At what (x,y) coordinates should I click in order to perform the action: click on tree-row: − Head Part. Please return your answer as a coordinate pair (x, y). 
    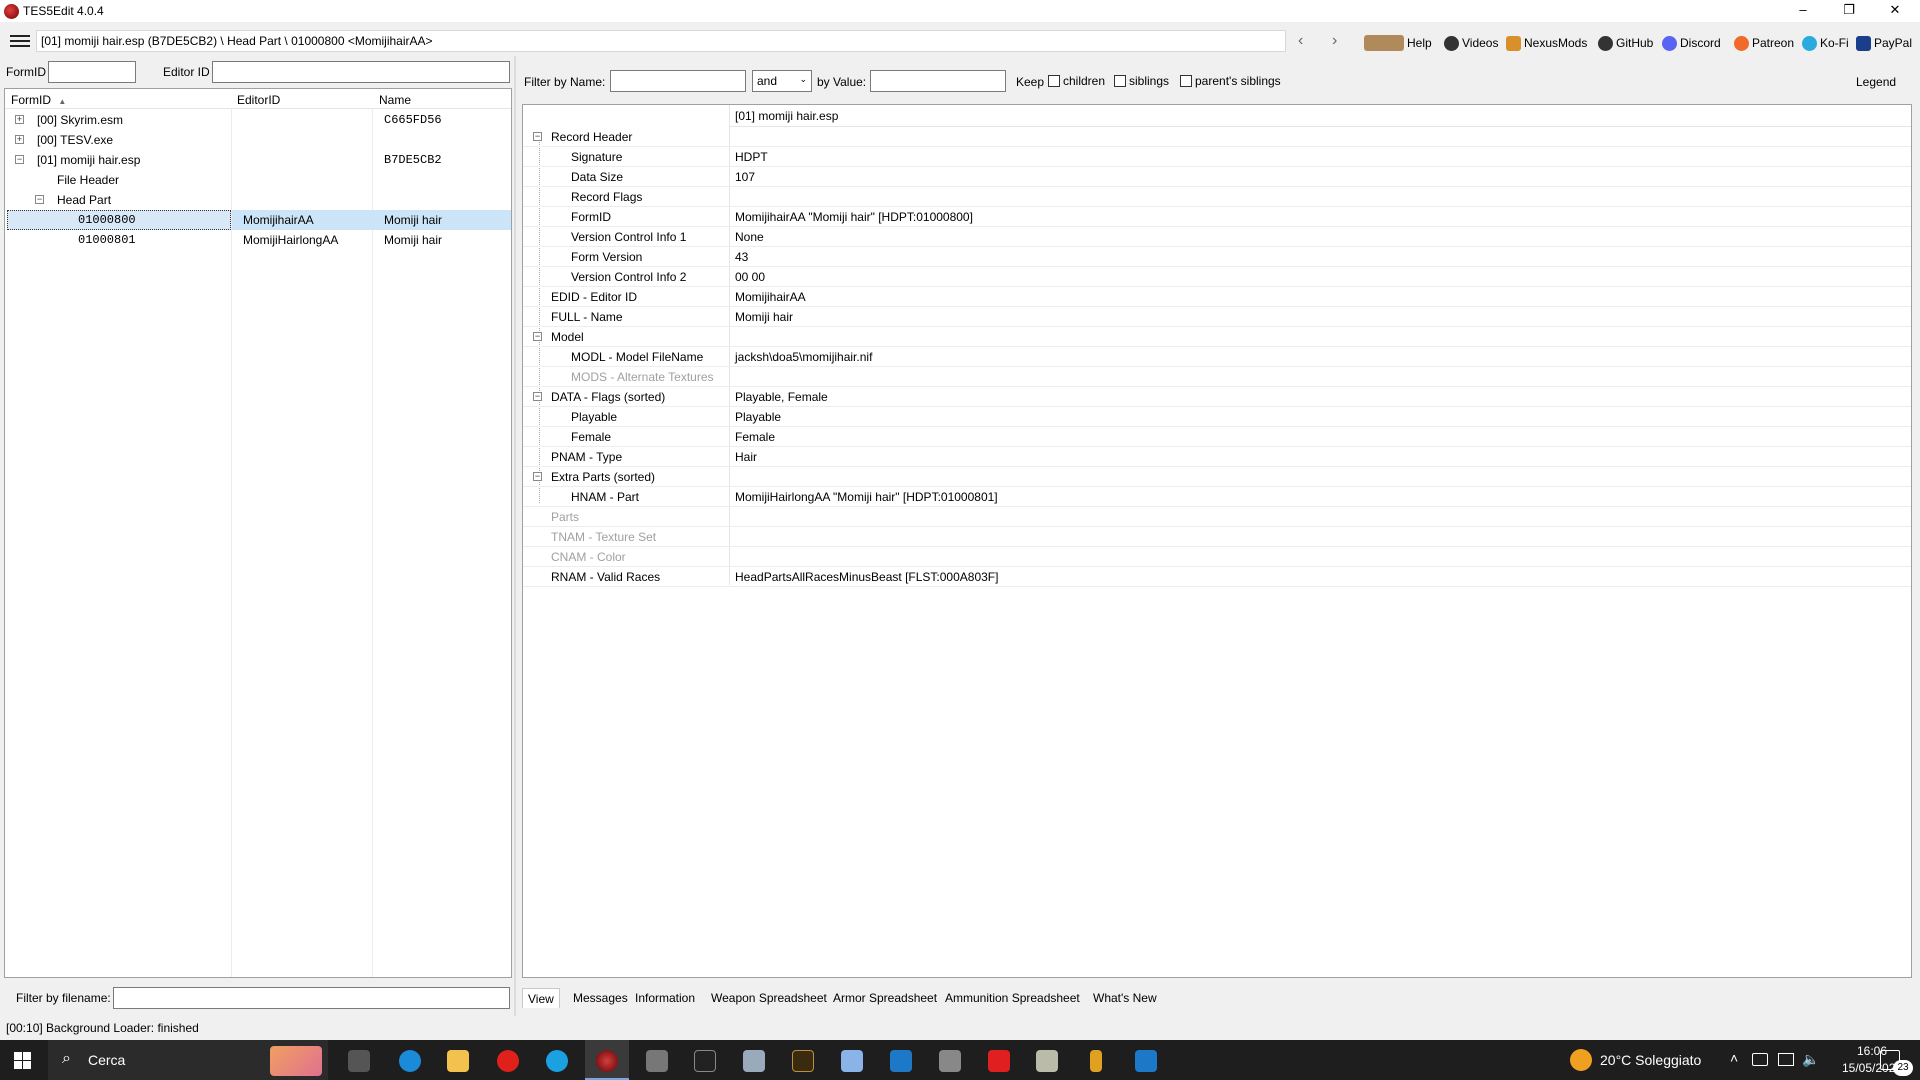
    Looking at the image, I should click on (258, 200).